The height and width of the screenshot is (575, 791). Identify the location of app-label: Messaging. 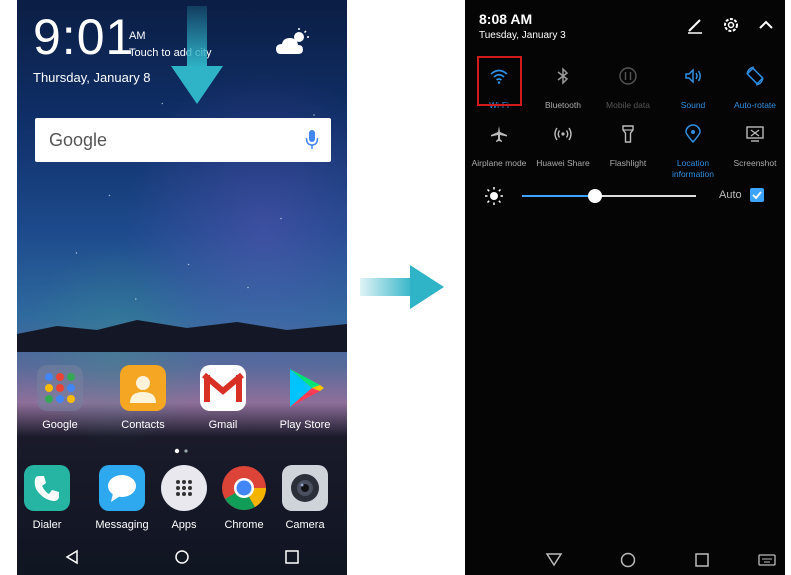
(122, 525).